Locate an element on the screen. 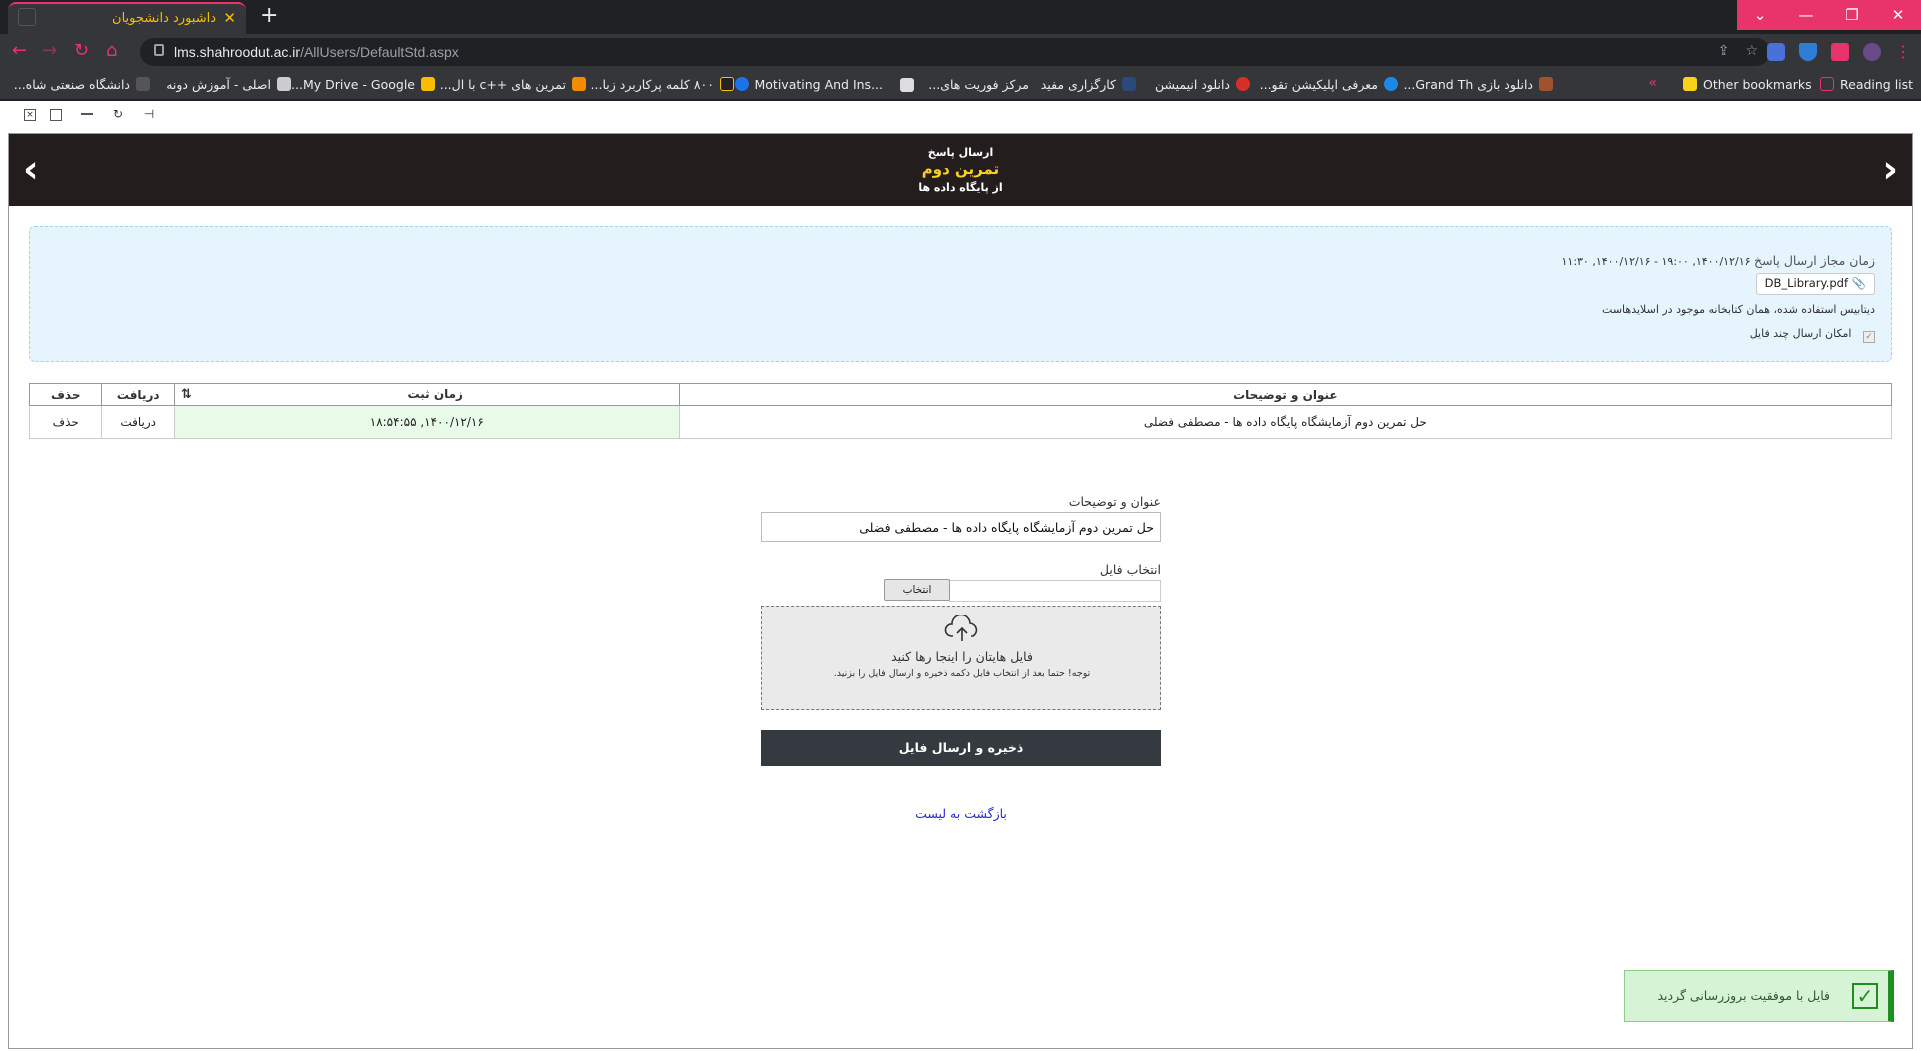 This screenshot has width=1921, height=1051. tab-search-icon is located at coordinates (27, 17).